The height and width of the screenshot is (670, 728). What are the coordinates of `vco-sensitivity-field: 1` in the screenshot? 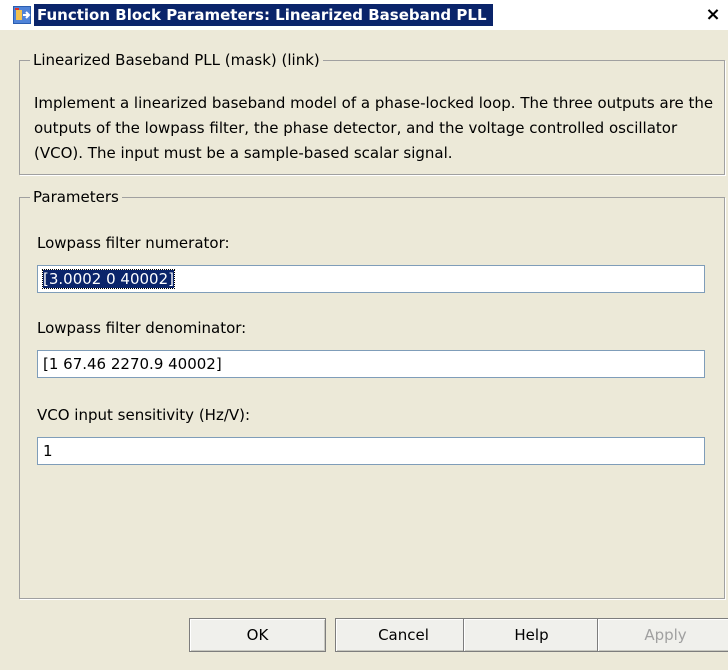 It's located at (371, 451).